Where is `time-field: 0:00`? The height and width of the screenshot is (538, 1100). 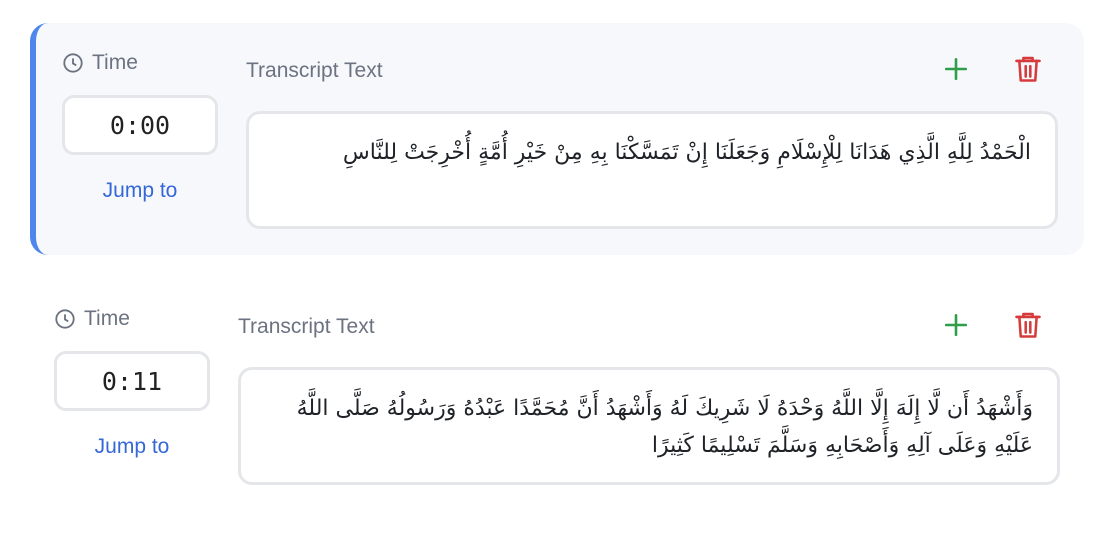 time-field: 0:00 is located at coordinates (140, 125).